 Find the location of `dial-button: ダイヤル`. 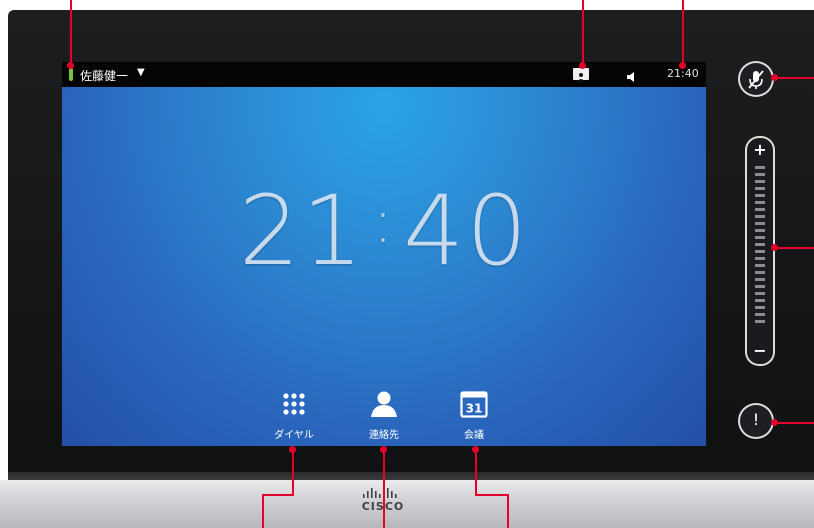

dial-button: ダイヤル is located at coordinates (294, 418).